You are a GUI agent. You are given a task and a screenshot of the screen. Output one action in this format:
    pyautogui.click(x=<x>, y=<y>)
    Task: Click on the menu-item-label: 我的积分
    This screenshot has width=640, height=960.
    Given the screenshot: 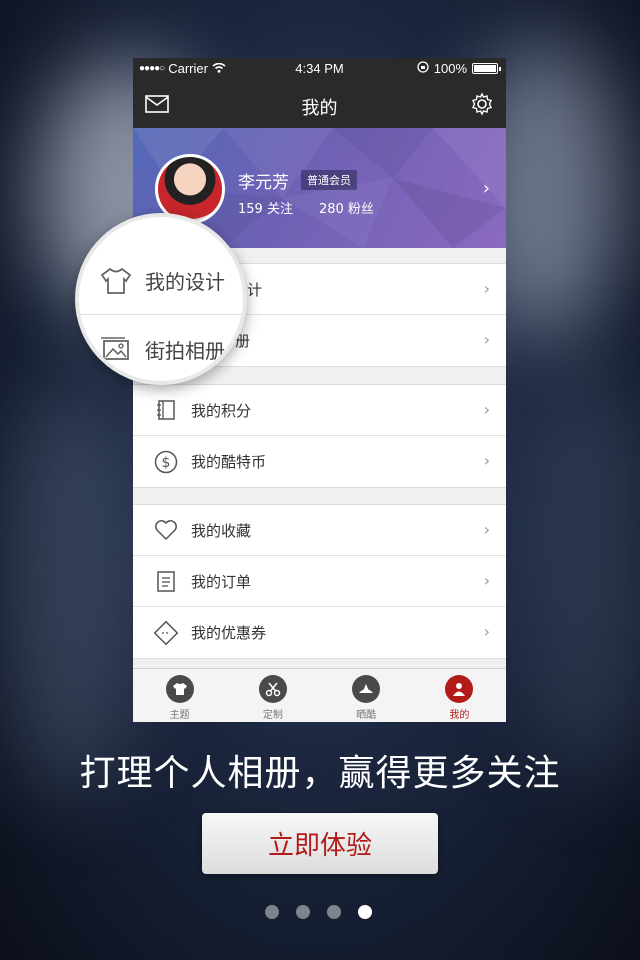 What is the action you would take?
    pyautogui.click(x=221, y=410)
    